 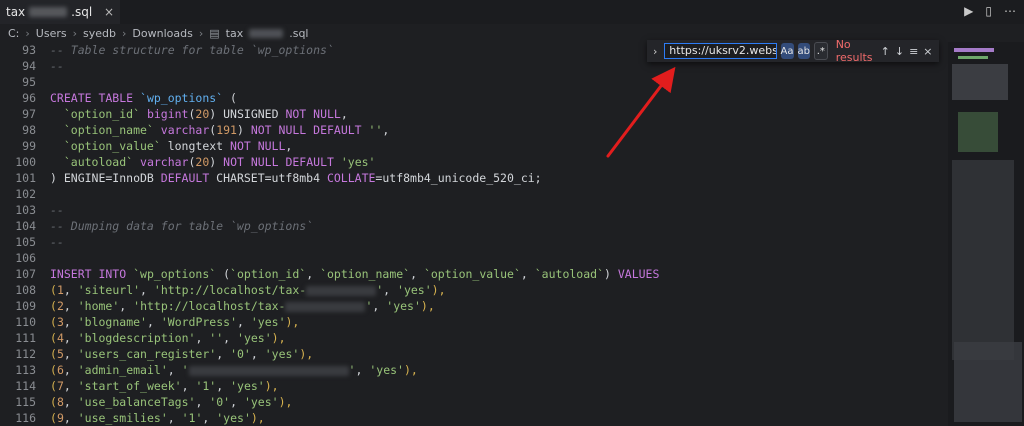 What do you see at coordinates (474, 146) in the screenshot?
I see `code-line: 99 `option_value` longtext NOT NULL,` at bounding box center [474, 146].